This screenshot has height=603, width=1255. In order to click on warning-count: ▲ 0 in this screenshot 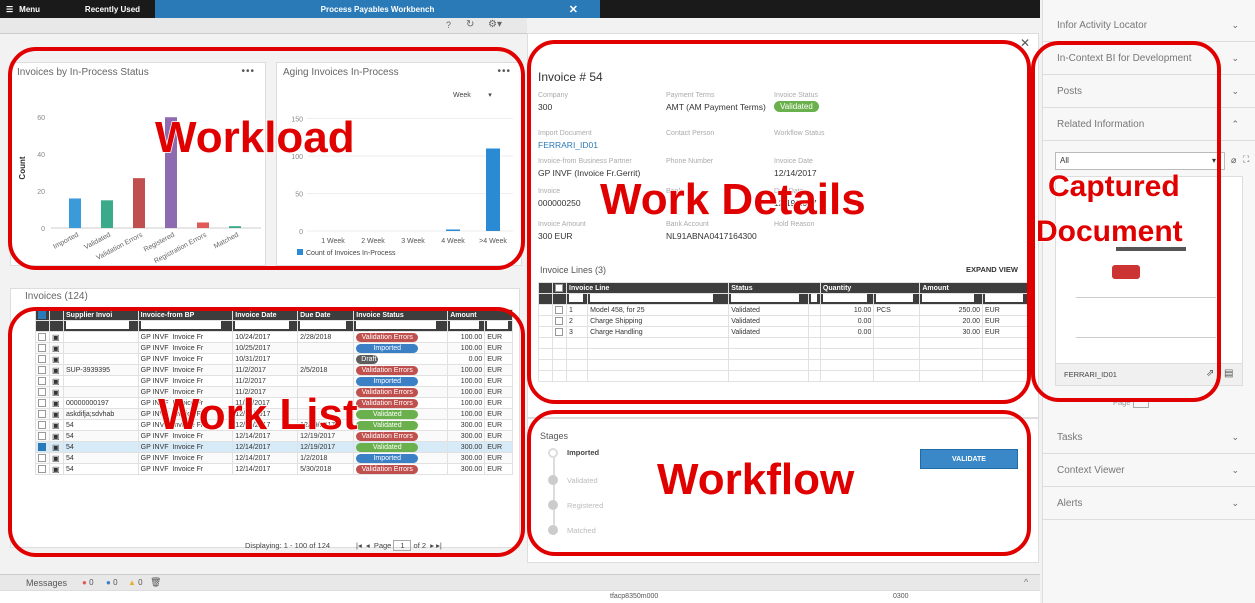, I will do `click(135, 582)`.